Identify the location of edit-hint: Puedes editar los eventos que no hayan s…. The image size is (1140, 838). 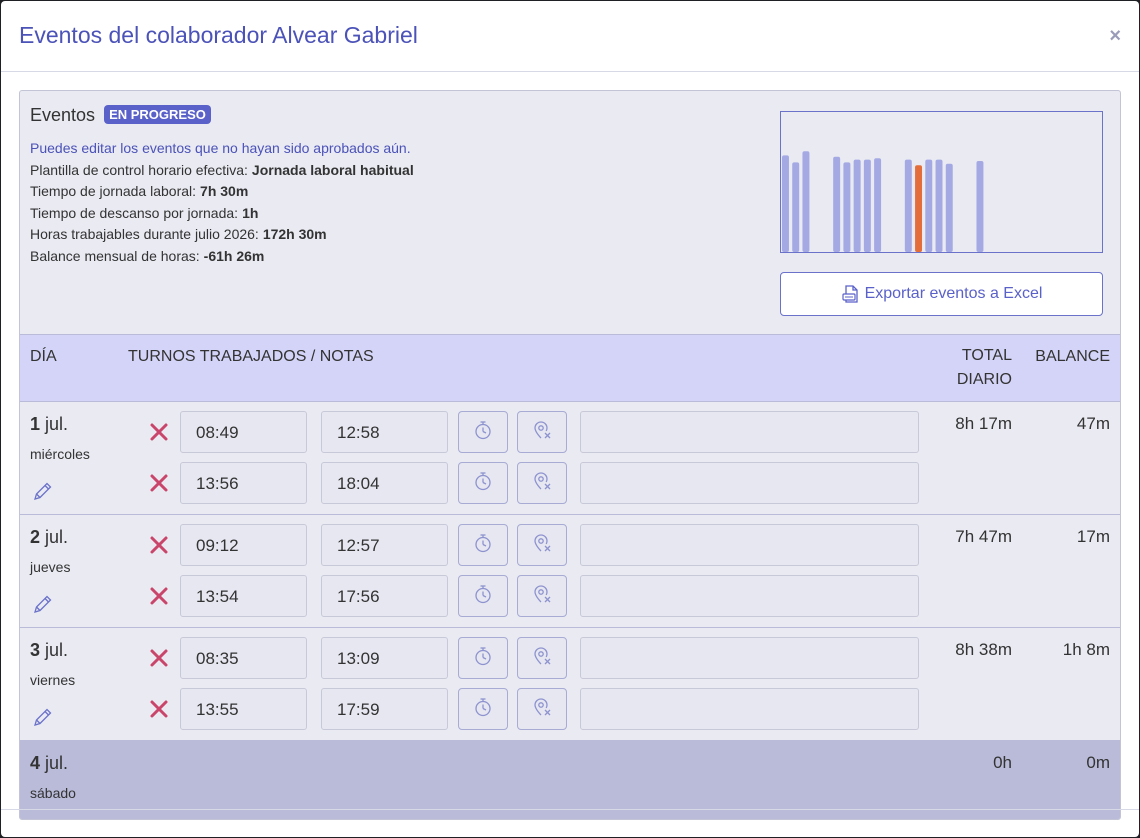
(220, 148).